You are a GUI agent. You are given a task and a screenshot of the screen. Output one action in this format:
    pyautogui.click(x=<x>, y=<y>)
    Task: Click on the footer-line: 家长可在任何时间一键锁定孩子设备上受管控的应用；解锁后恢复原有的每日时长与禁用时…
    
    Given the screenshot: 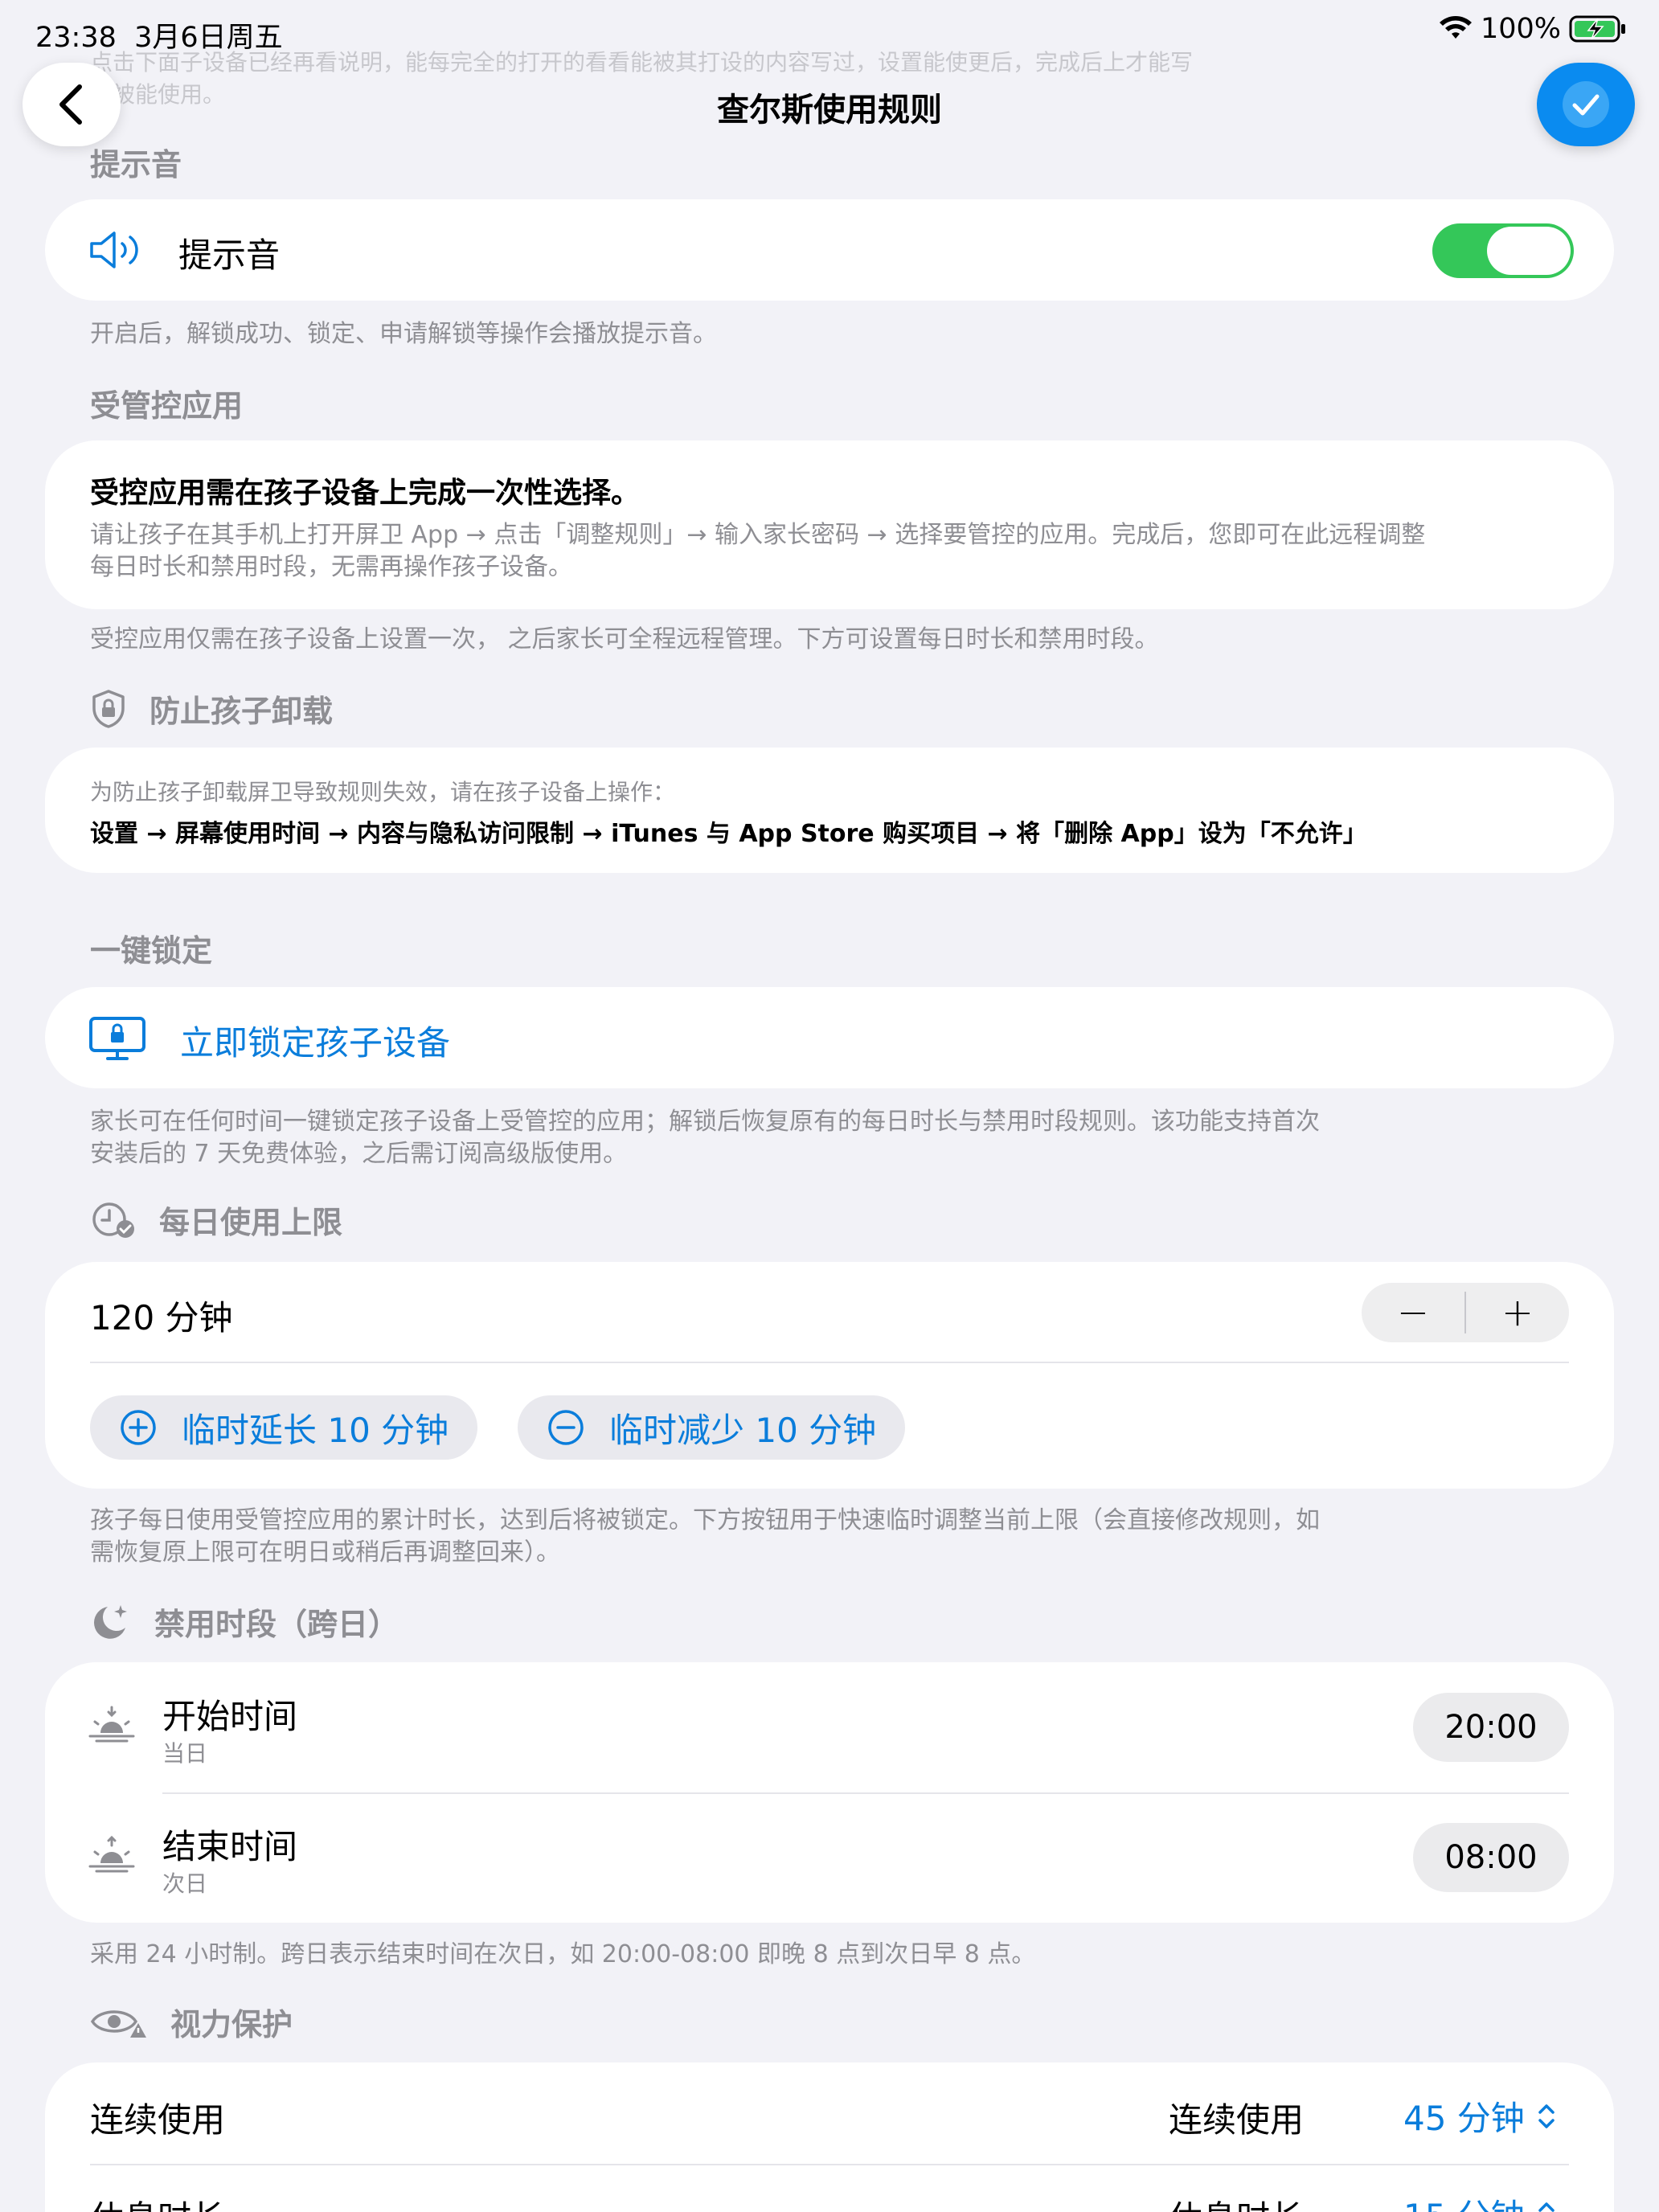 What is the action you would take?
    pyautogui.click(x=705, y=1122)
    